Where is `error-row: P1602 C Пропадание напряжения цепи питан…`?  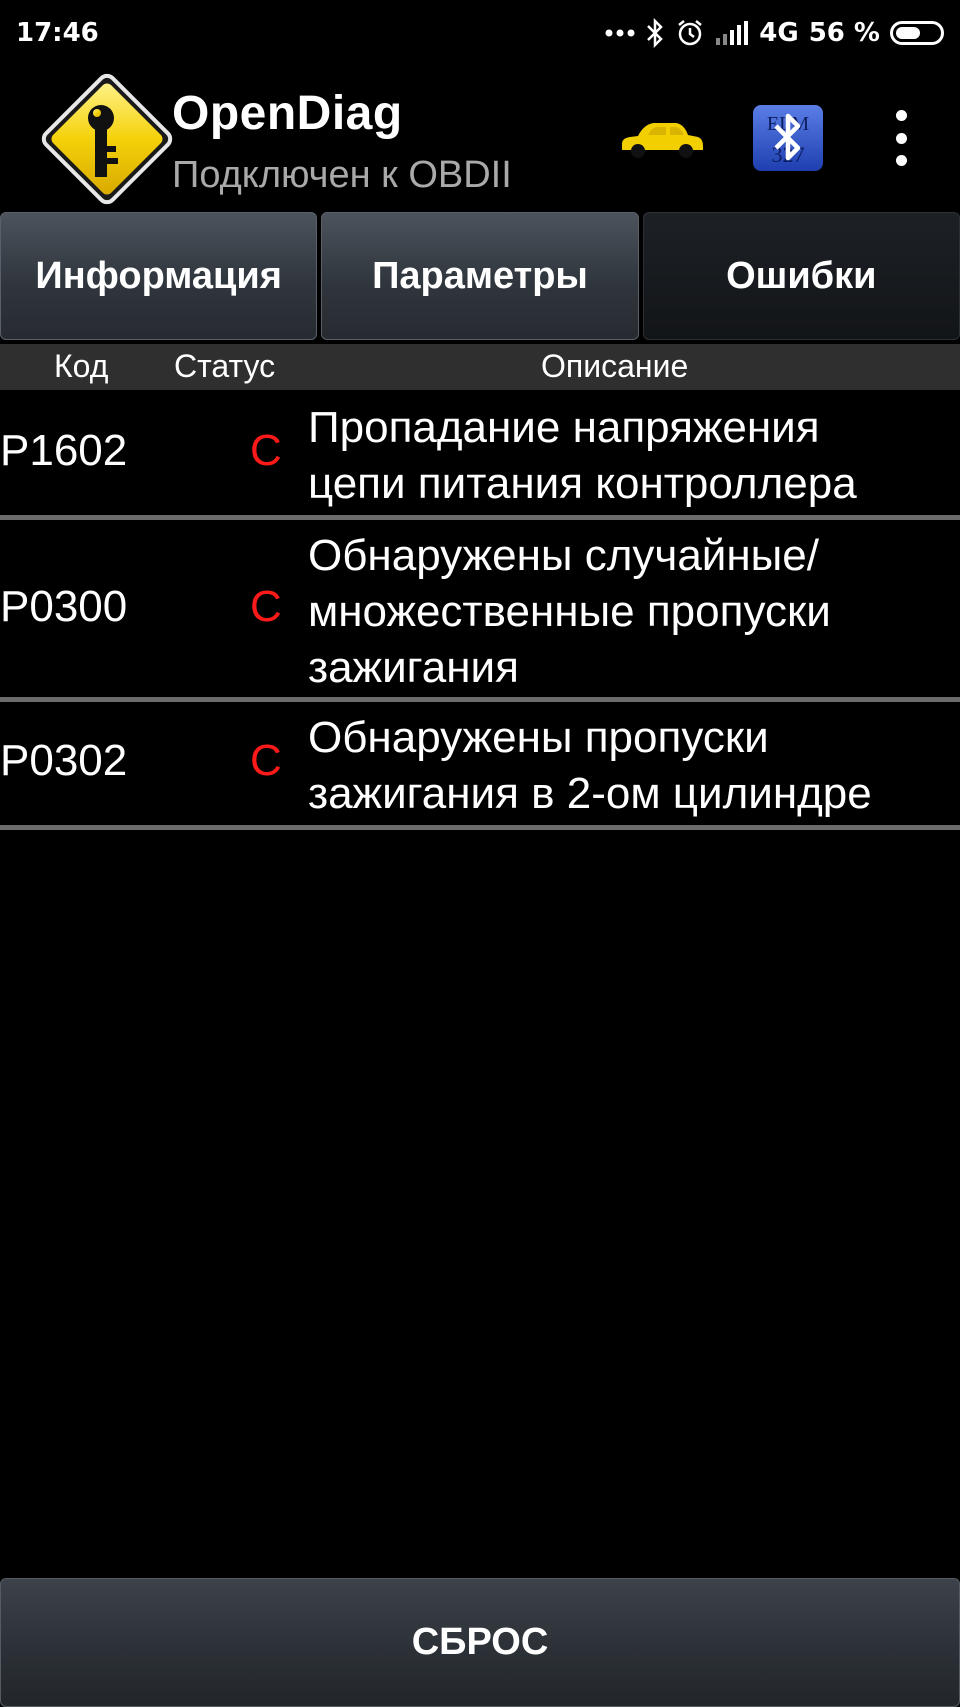 error-row: P1602 C Пропадание напряжения цепи питан… is located at coordinates (480, 456).